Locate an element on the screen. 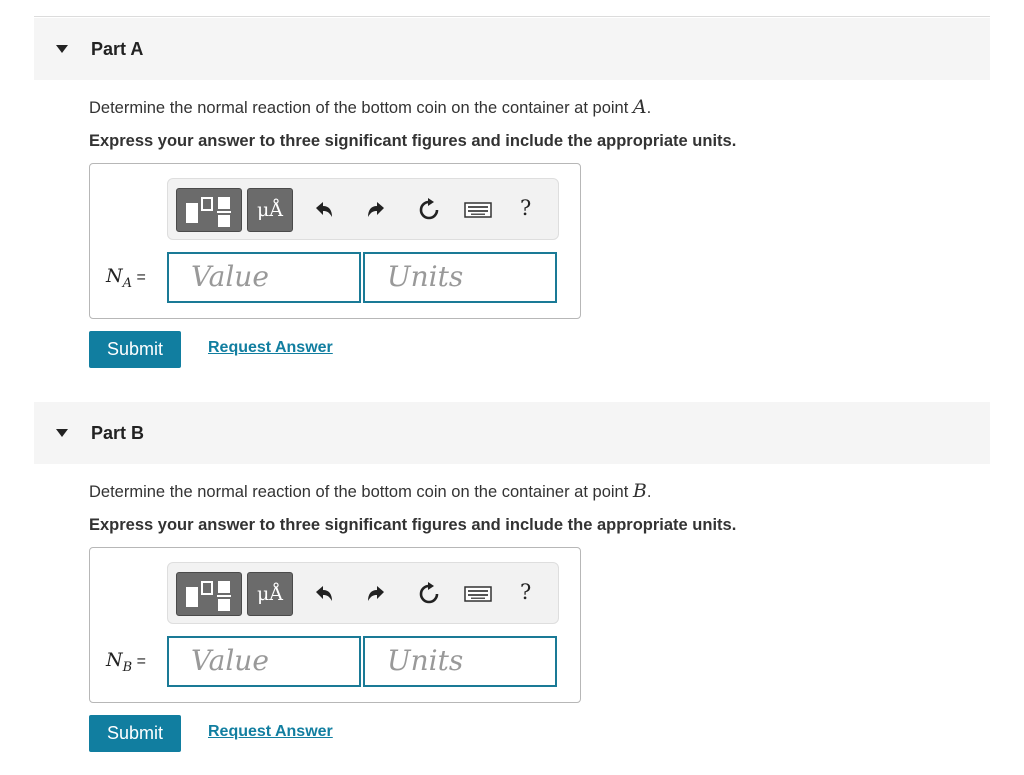 Image resolution: width=1024 pixels, height=775 pixels. answer-label: NA = is located at coordinates (126, 278).